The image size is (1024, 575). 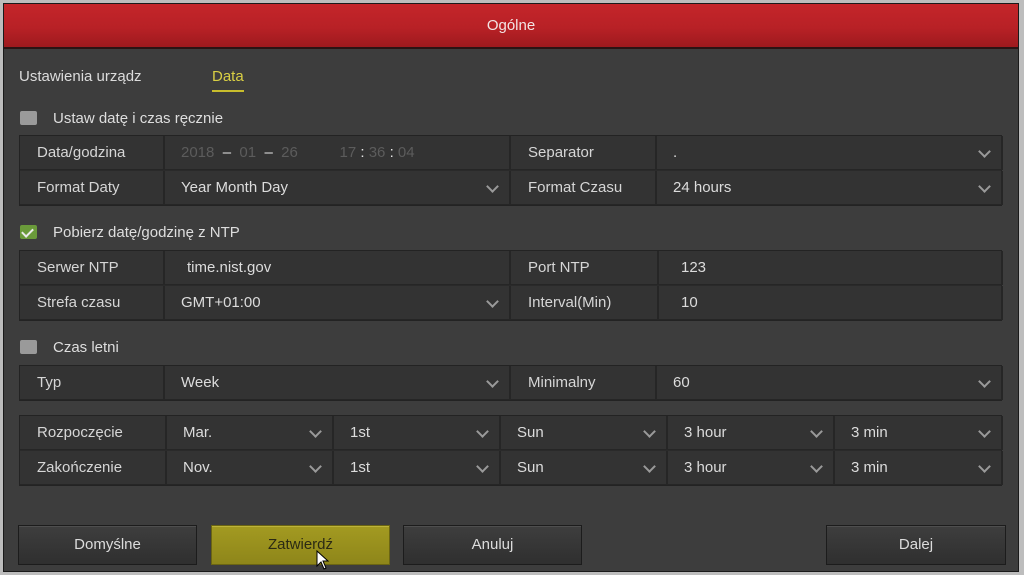 What do you see at coordinates (248, 152) in the screenshot?
I see `date-month: 01` at bounding box center [248, 152].